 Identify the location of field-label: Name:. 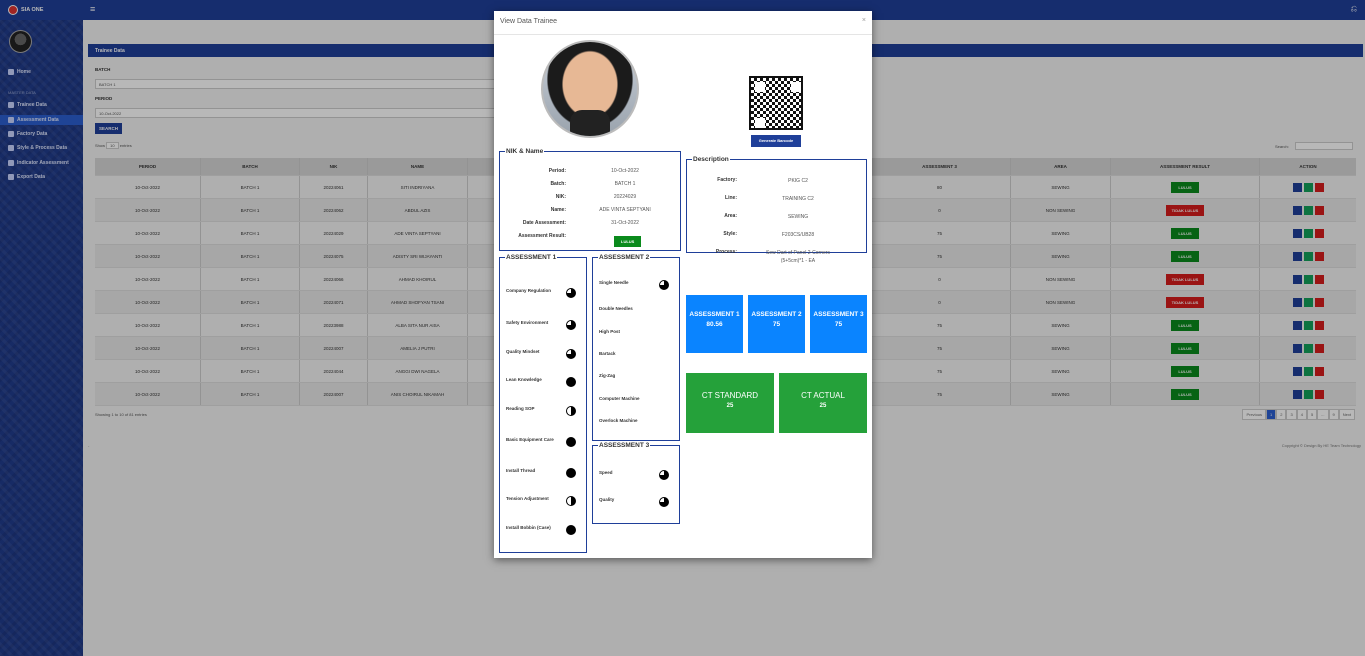
(558, 210).